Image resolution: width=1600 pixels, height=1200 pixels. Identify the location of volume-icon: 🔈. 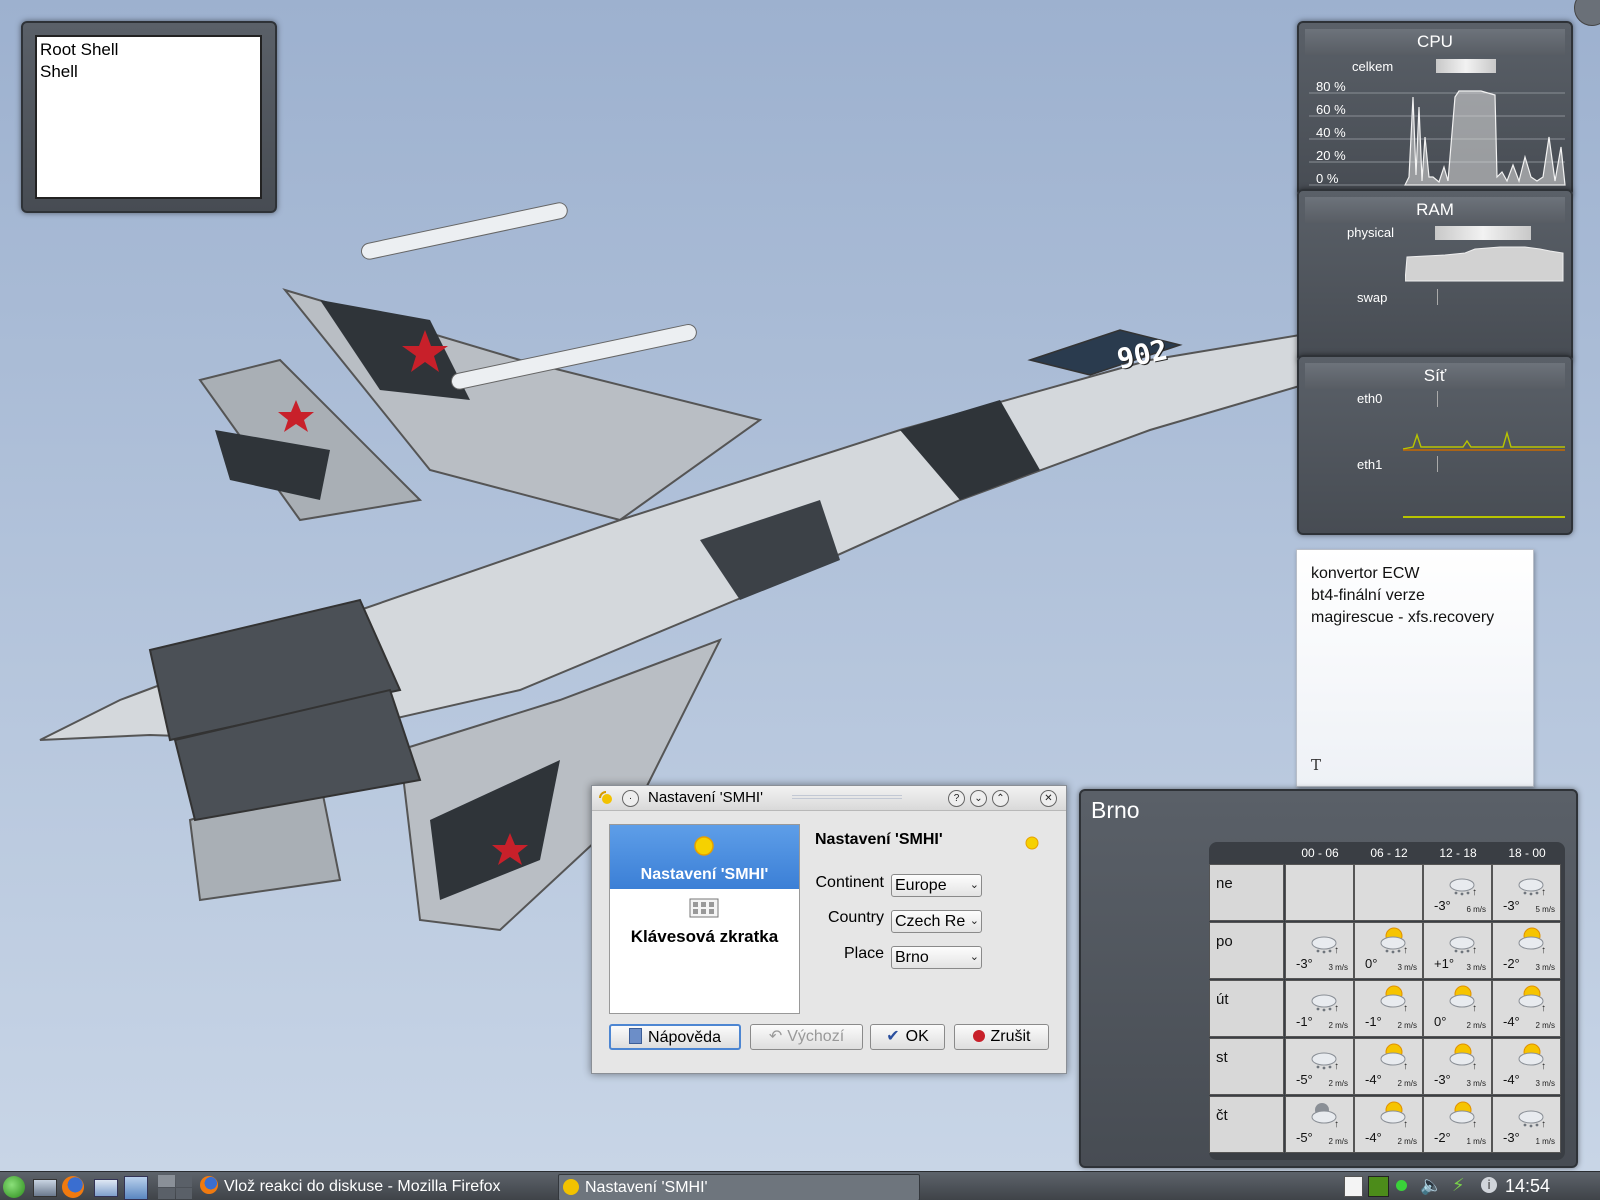
(1431, 1185).